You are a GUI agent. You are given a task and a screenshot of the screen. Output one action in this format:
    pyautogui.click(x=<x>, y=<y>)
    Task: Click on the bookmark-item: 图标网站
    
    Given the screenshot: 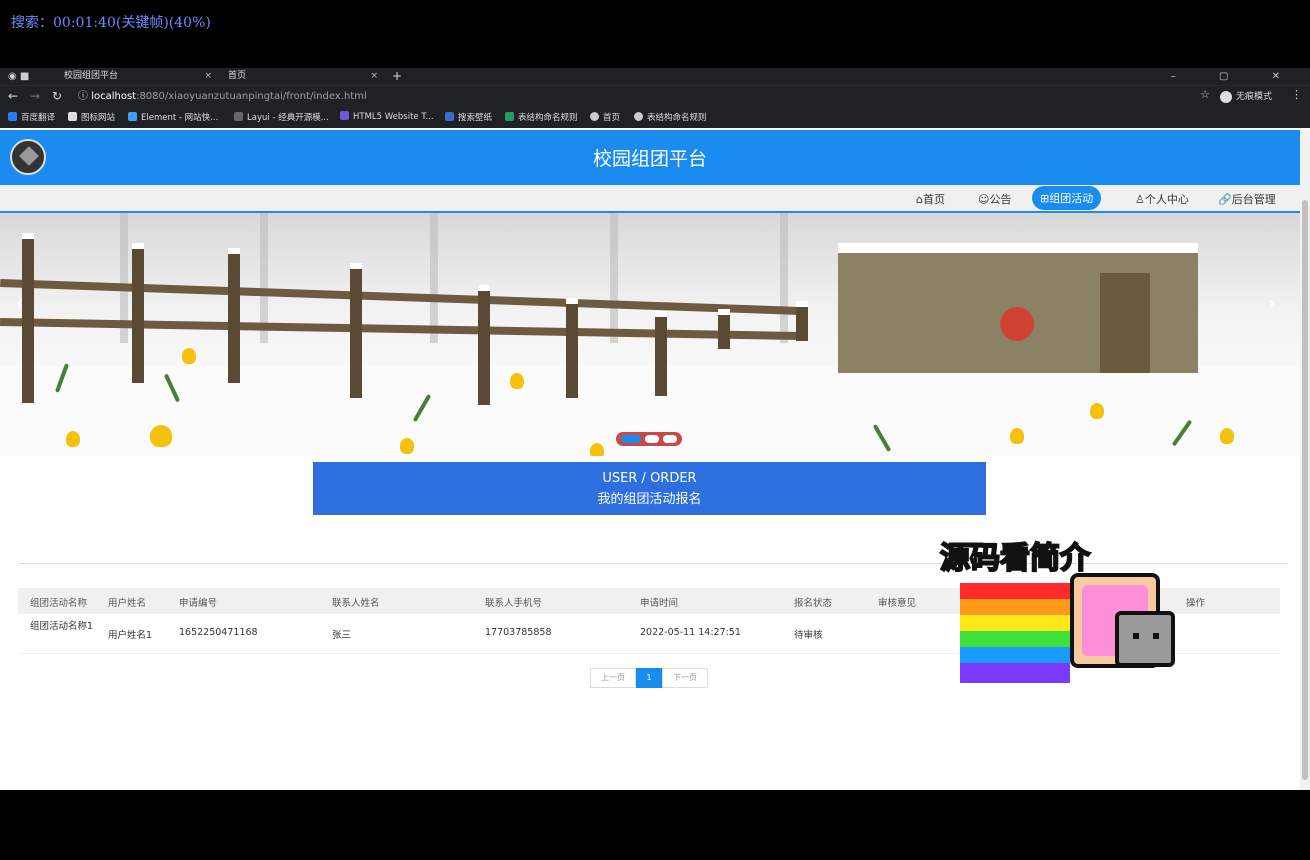 What is the action you would take?
    pyautogui.click(x=91, y=117)
    